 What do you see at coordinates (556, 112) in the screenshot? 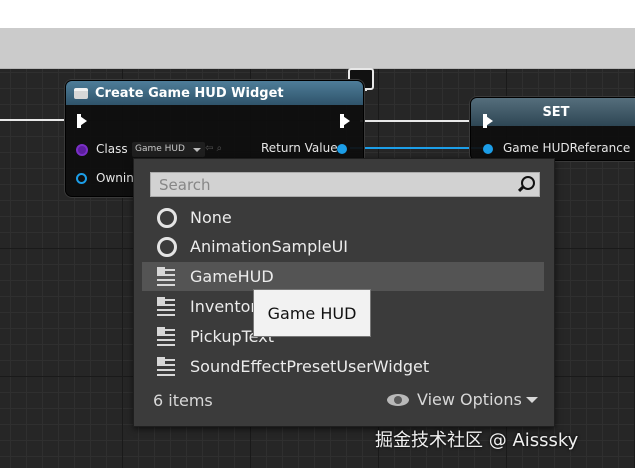
I see `set-node-title: SET` at bounding box center [556, 112].